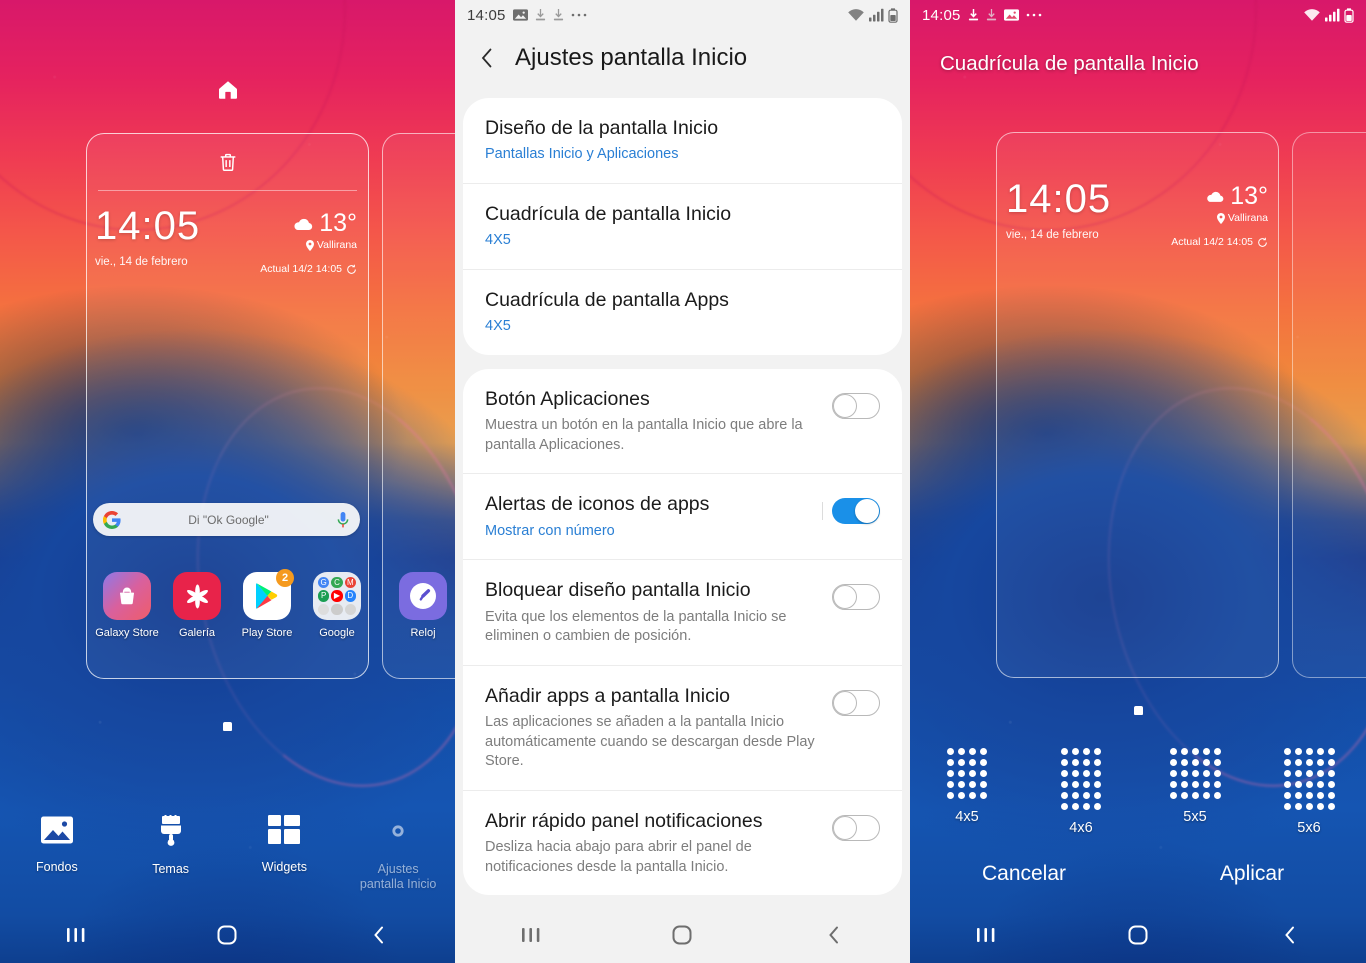 This screenshot has height=963, width=1366. What do you see at coordinates (856, 827) in the screenshot?
I see `toggle-abrir-rapido-panel` at bounding box center [856, 827].